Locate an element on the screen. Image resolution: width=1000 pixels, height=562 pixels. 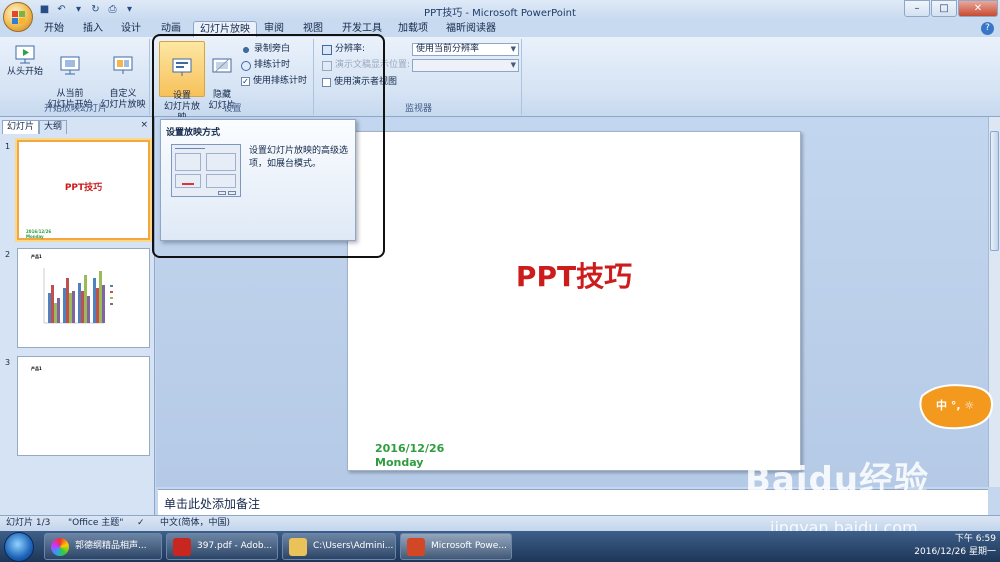
clock-date: 2016/12/26 星期一 is located at coordinates (955, 552).